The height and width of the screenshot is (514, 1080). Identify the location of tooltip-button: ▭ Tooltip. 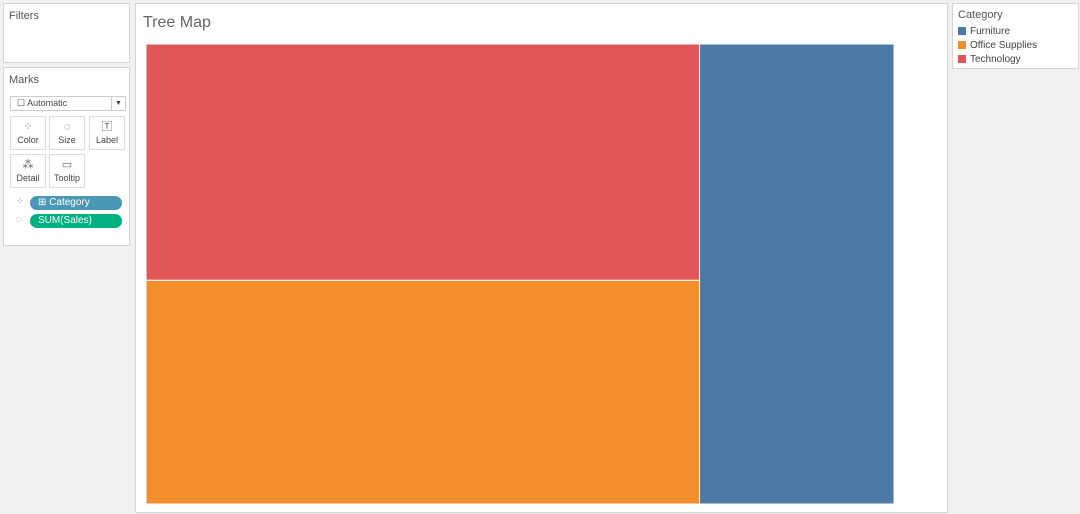
(67, 171).